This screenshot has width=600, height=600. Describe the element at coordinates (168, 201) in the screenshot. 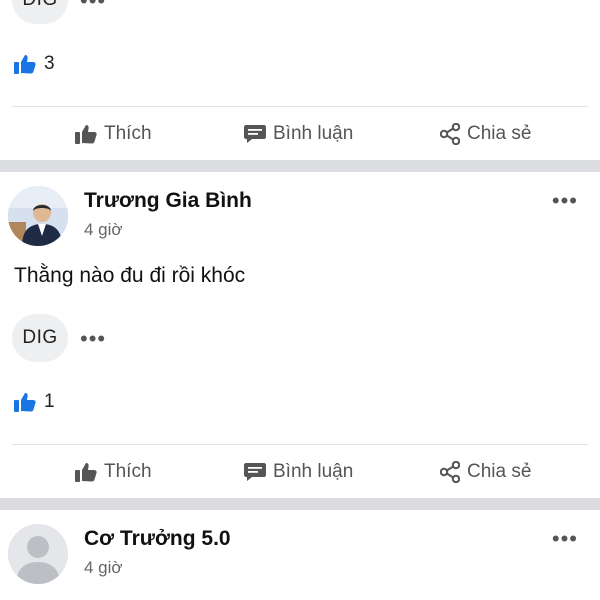

I see `author-name: Trương Gia Bình` at that location.